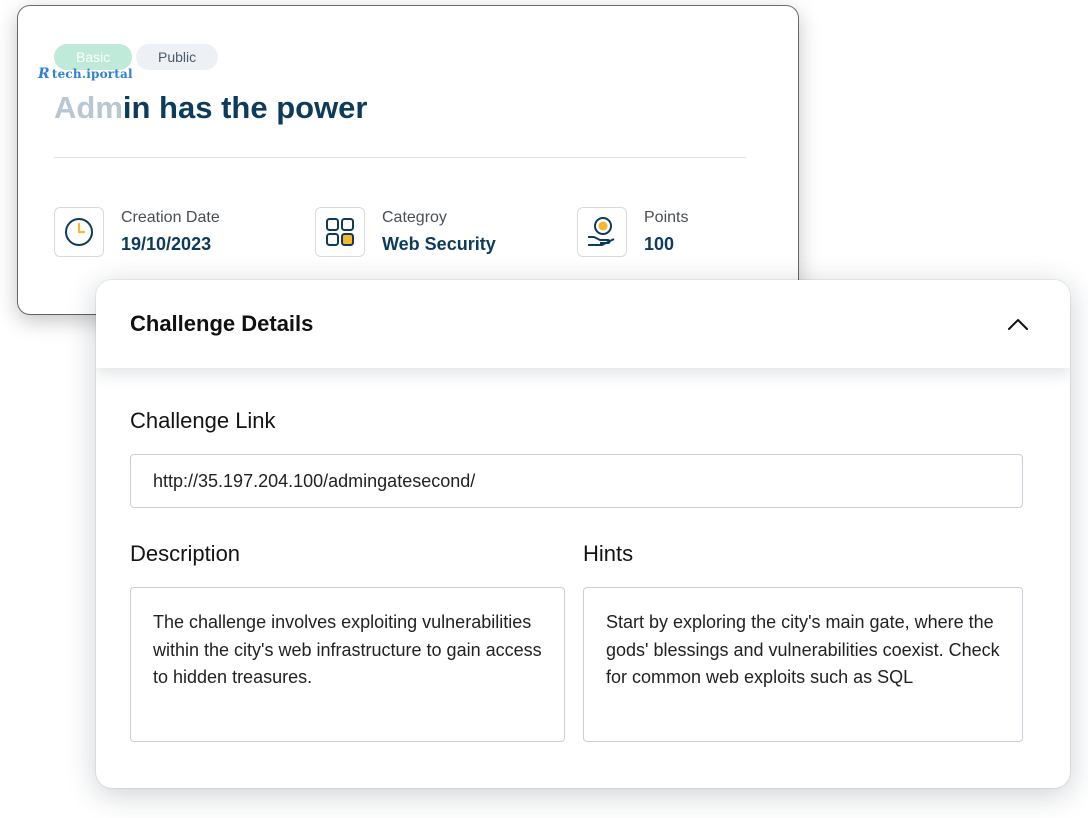 Image resolution: width=1088 pixels, height=818 pixels. Describe the element at coordinates (79, 232) in the screenshot. I see `clock-icon` at that location.